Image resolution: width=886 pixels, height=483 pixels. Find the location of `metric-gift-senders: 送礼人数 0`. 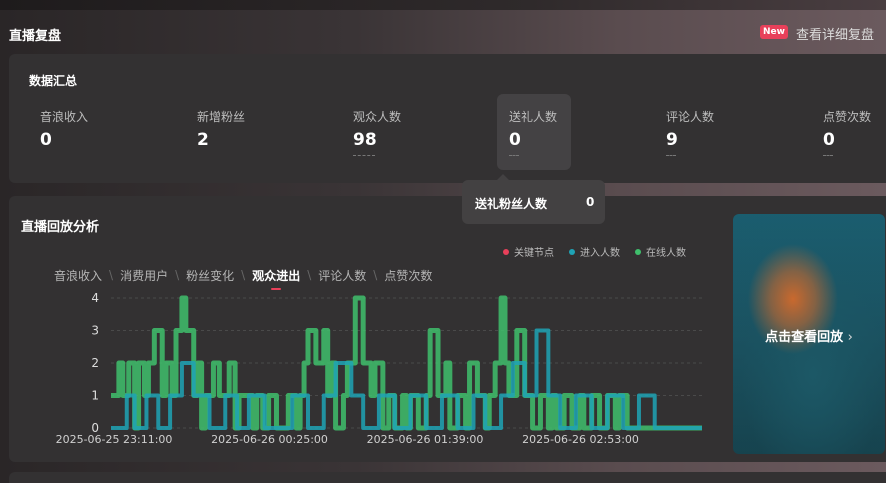

metric-gift-senders: 送礼人数 0 is located at coordinates (534, 132).